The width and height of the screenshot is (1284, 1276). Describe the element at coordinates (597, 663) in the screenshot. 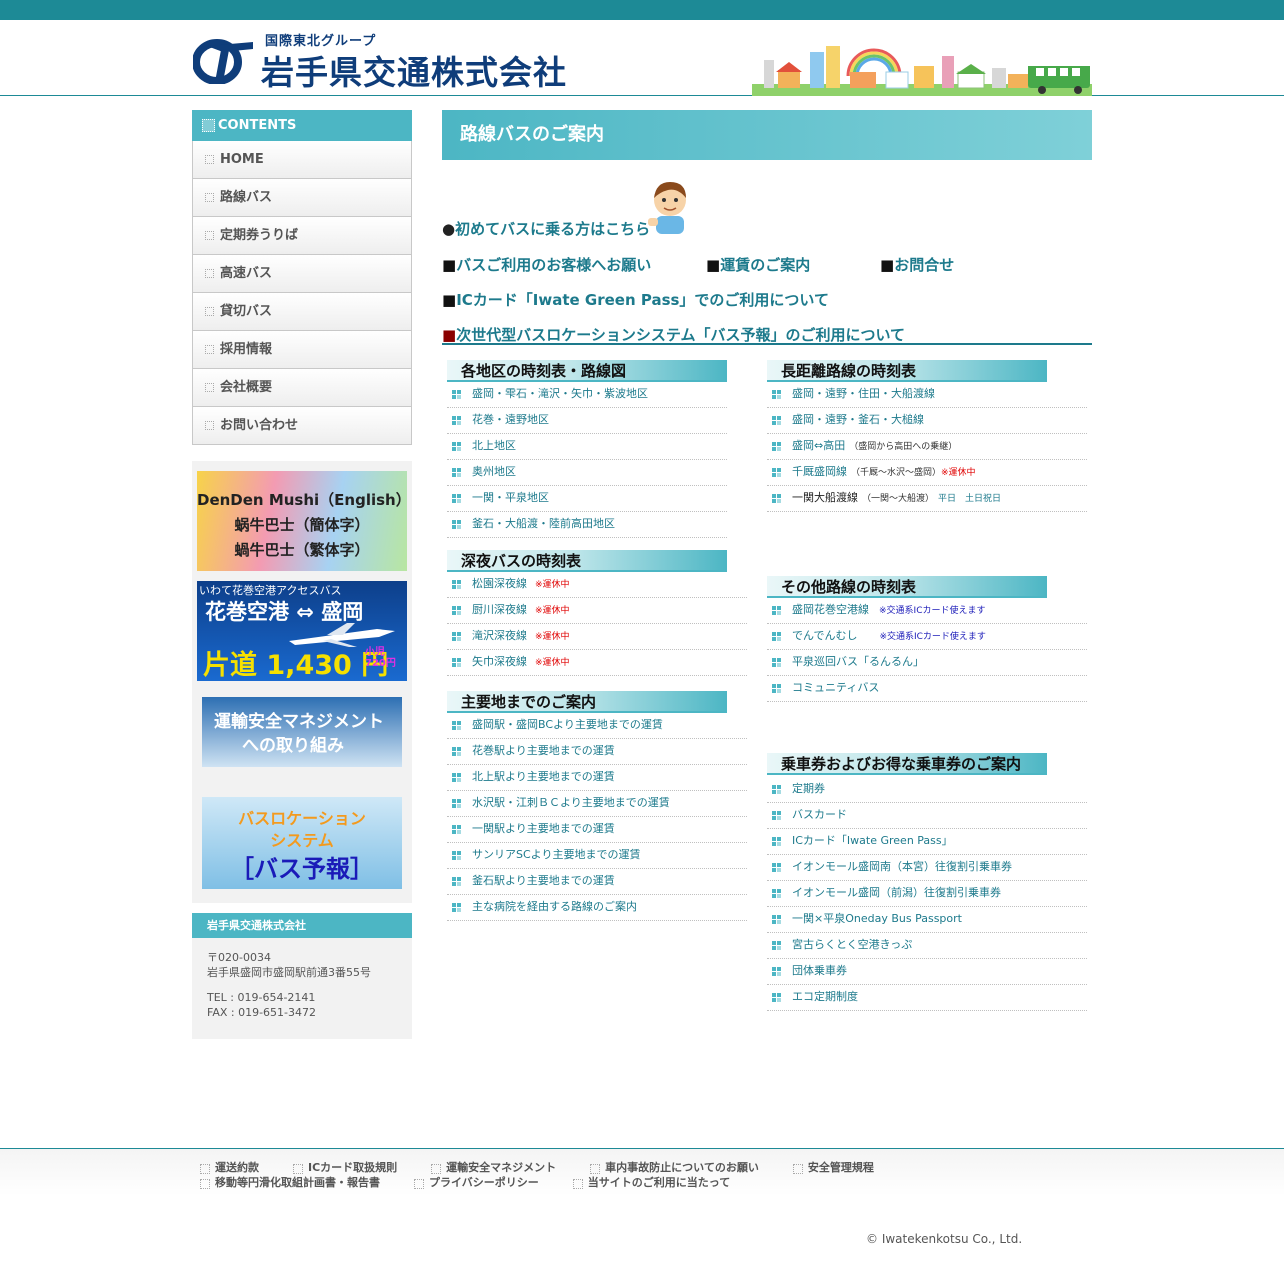

I see `list-item: 矢巾深夜線 ※運休中` at that location.